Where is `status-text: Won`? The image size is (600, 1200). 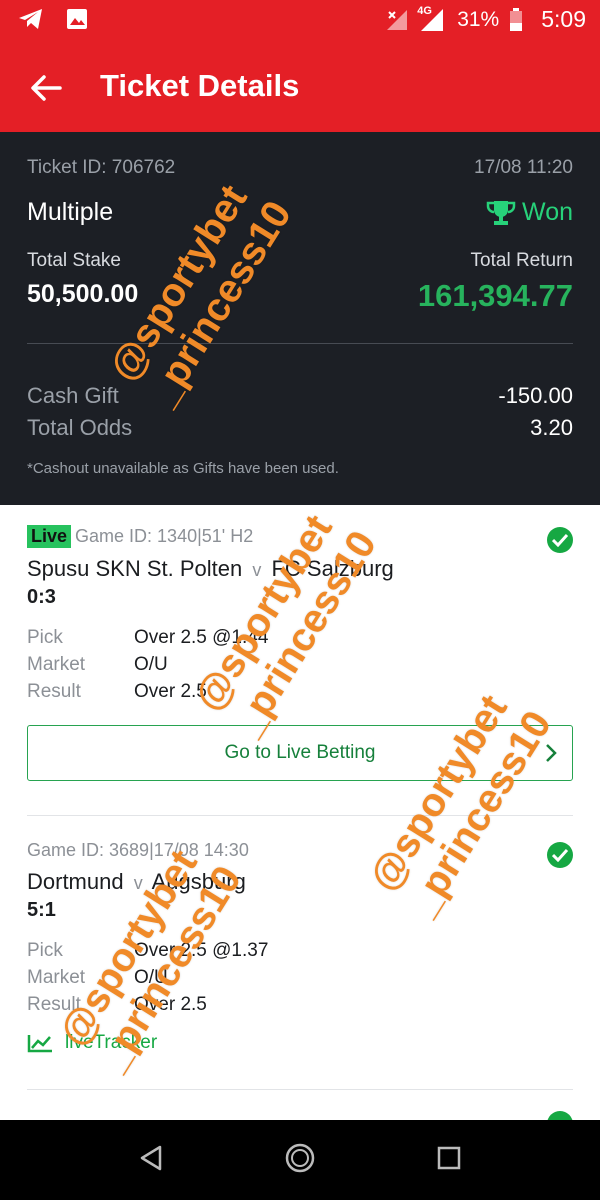
status-text: Won is located at coordinates (547, 212).